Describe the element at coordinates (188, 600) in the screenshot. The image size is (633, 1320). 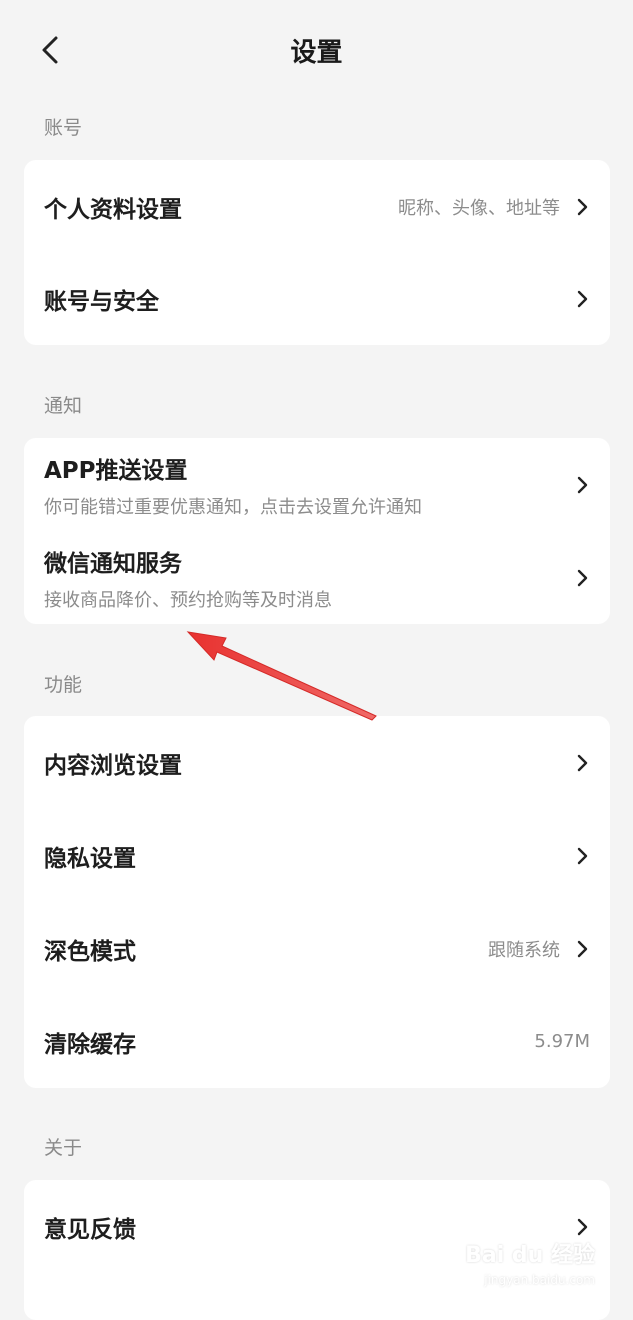
I see `row-subtitle: 接收商品降价、预约抢购等及时消息` at that location.